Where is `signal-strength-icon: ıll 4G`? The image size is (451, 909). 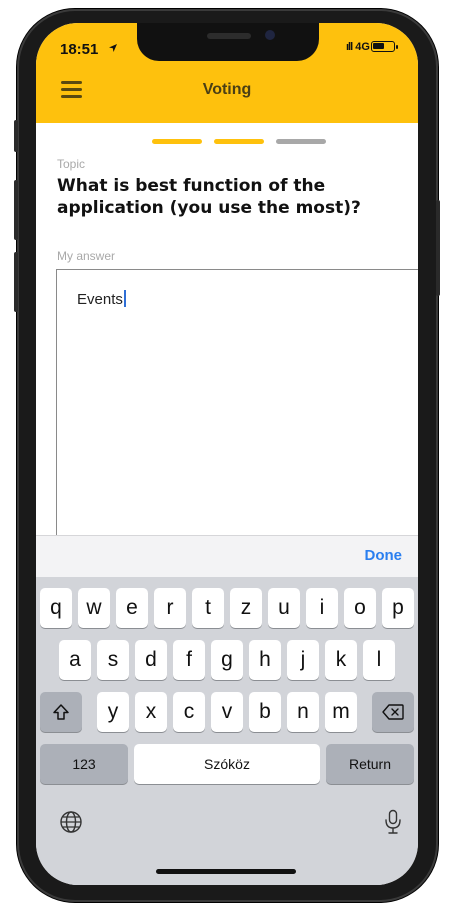
signal-strength-icon: ıll 4G is located at coordinates (358, 47).